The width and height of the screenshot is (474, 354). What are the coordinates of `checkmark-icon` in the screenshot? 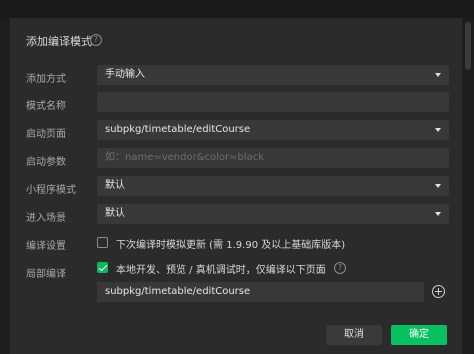 It's located at (103, 267).